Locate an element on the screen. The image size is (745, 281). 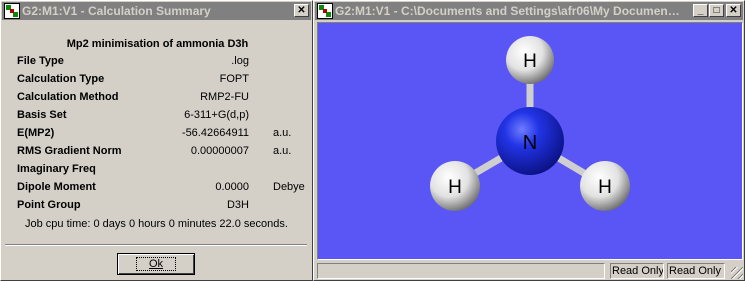
summary-label: E(MP2) is located at coordinates (36, 133).